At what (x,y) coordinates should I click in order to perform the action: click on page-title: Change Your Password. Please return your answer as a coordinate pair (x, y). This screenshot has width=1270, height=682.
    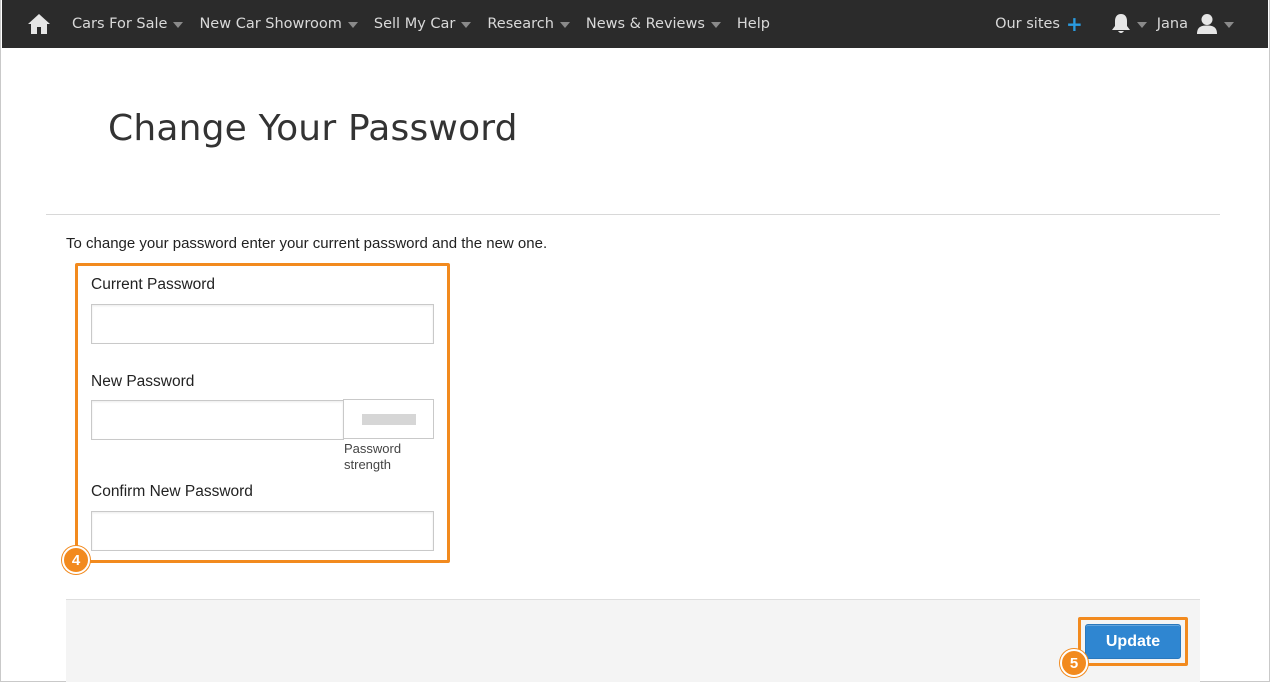
    Looking at the image, I should click on (313, 128).